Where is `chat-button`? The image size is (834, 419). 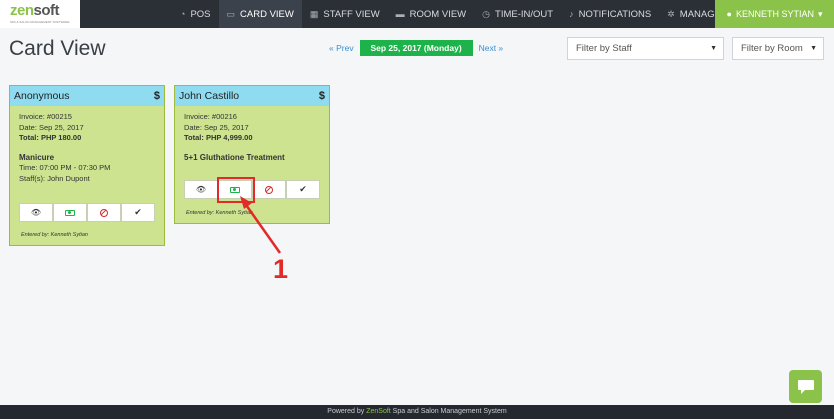
chat-button is located at coordinates (805, 386).